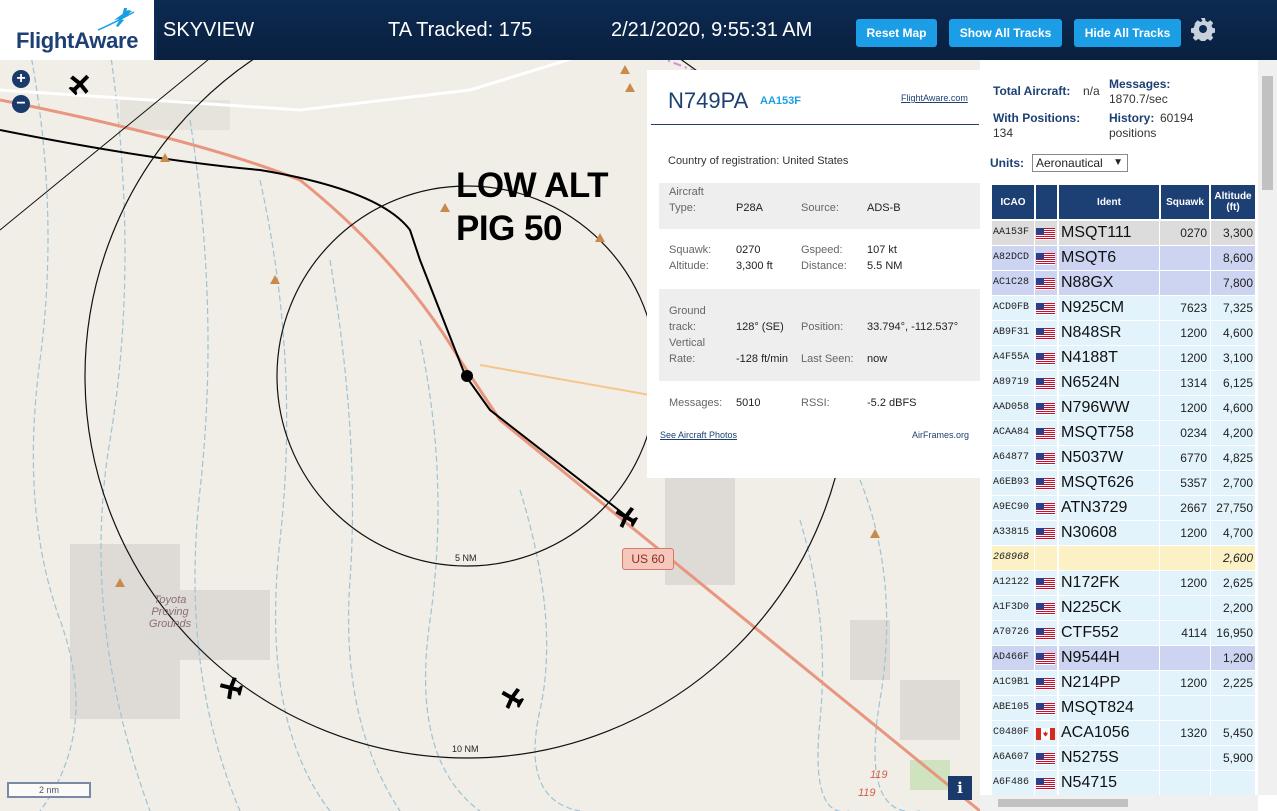 The image size is (1277, 811). What do you see at coordinates (712, 30) in the screenshot?
I see `datetime: 2/21/2020, 9:55:31 AM` at bounding box center [712, 30].